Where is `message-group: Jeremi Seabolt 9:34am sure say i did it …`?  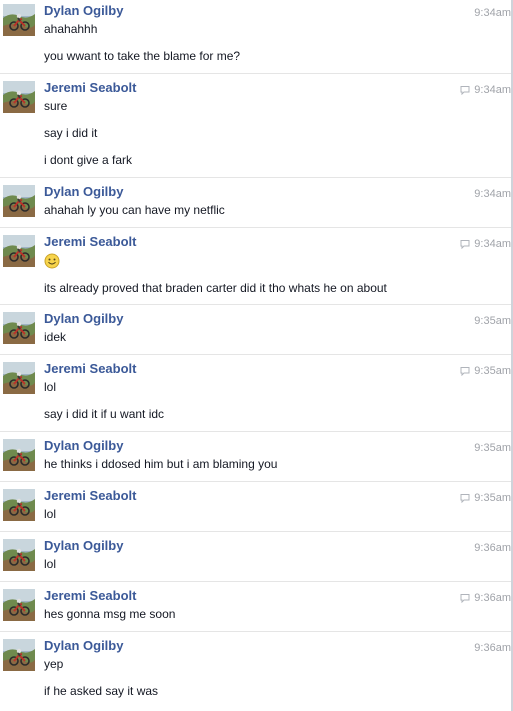 message-group: Jeremi Seabolt 9:34am sure say i did it … is located at coordinates (255, 120).